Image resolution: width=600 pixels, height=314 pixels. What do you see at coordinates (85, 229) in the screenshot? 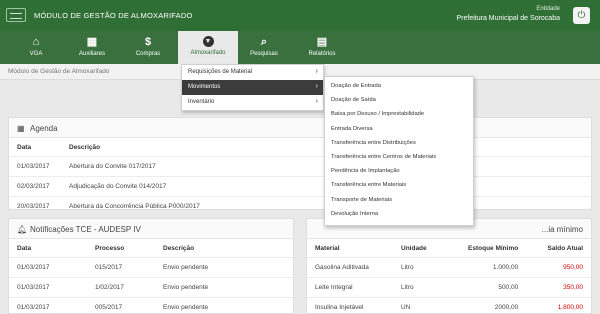
I see `notifications-title: Notificações TCE - AUDESP IV` at bounding box center [85, 229].